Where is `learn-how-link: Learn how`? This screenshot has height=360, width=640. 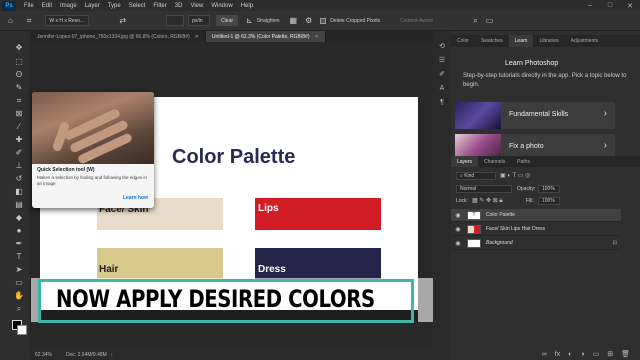
learn-how-link: Learn how is located at coordinates (135, 198).